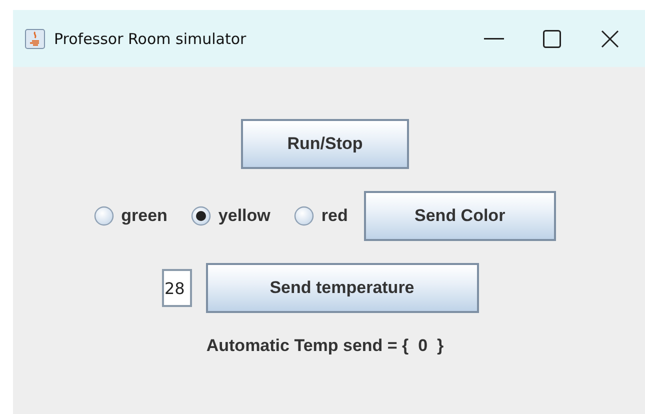 This screenshot has height=414, width=645. Describe the element at coordinates (460, 216) in the screenshot. I see `send-color-button: Send Color` at that location.